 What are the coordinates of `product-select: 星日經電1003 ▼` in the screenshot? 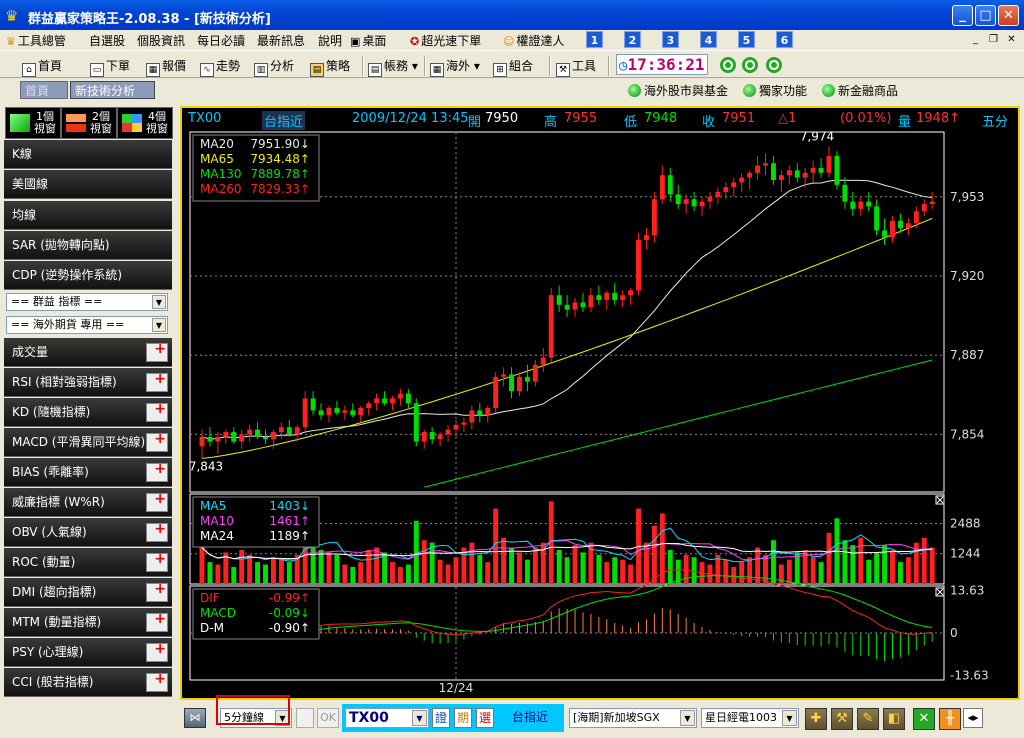 It's located at (750, 718).